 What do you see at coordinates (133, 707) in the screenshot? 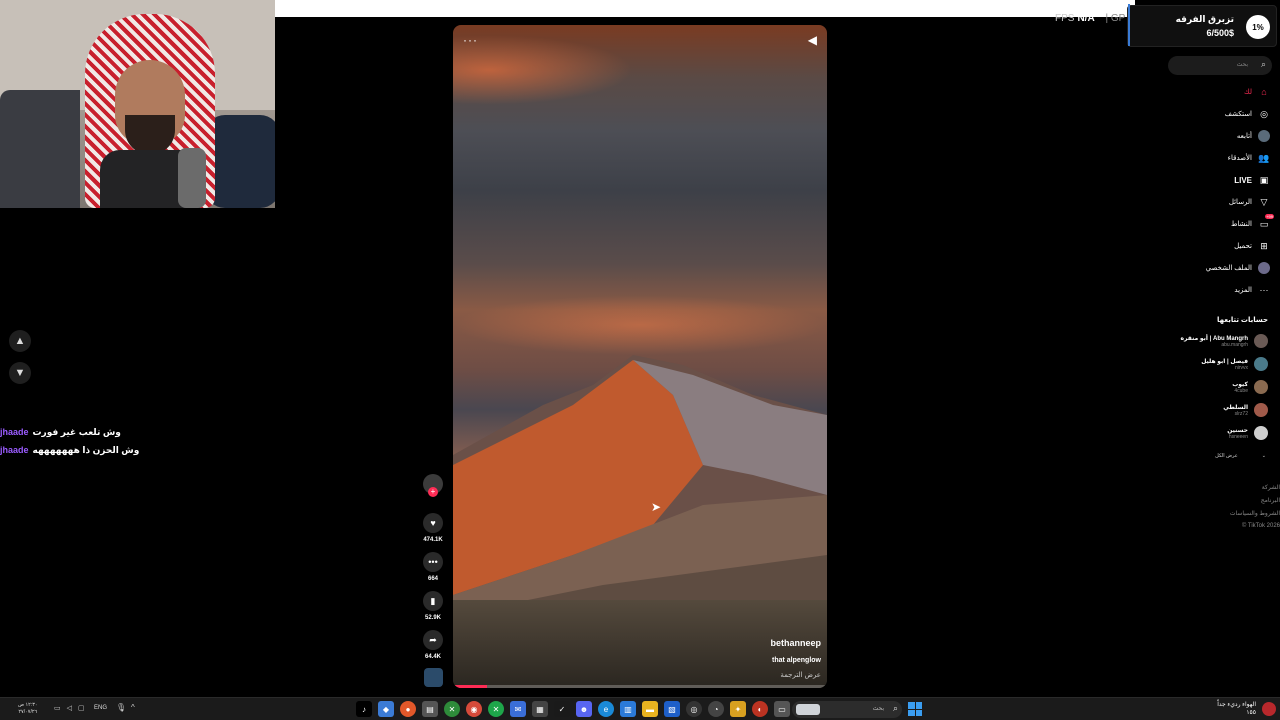
I see `chevron-up-icon: ^` at bounding box center [133, 707].